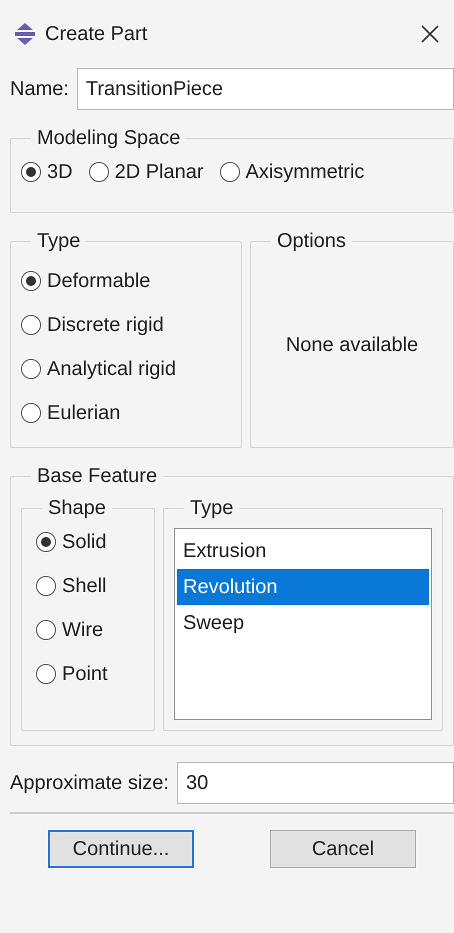 The height and width of the screenshot is (933, 454). What do you see at coordinates (430, 34) in the screenshot?
I see `close-icon` at bounding box center [430, 34].